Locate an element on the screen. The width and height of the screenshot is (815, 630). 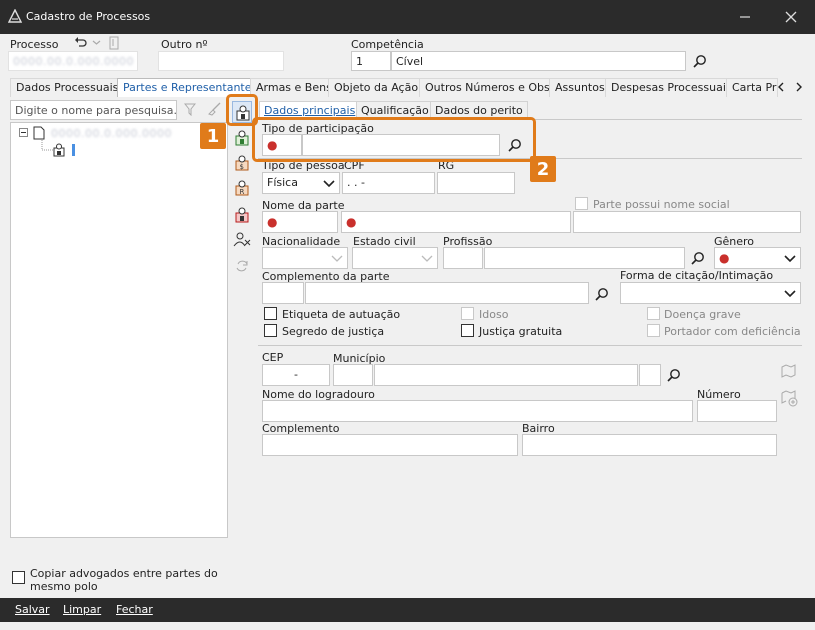
outro-field is located at coordinates (221, 61).